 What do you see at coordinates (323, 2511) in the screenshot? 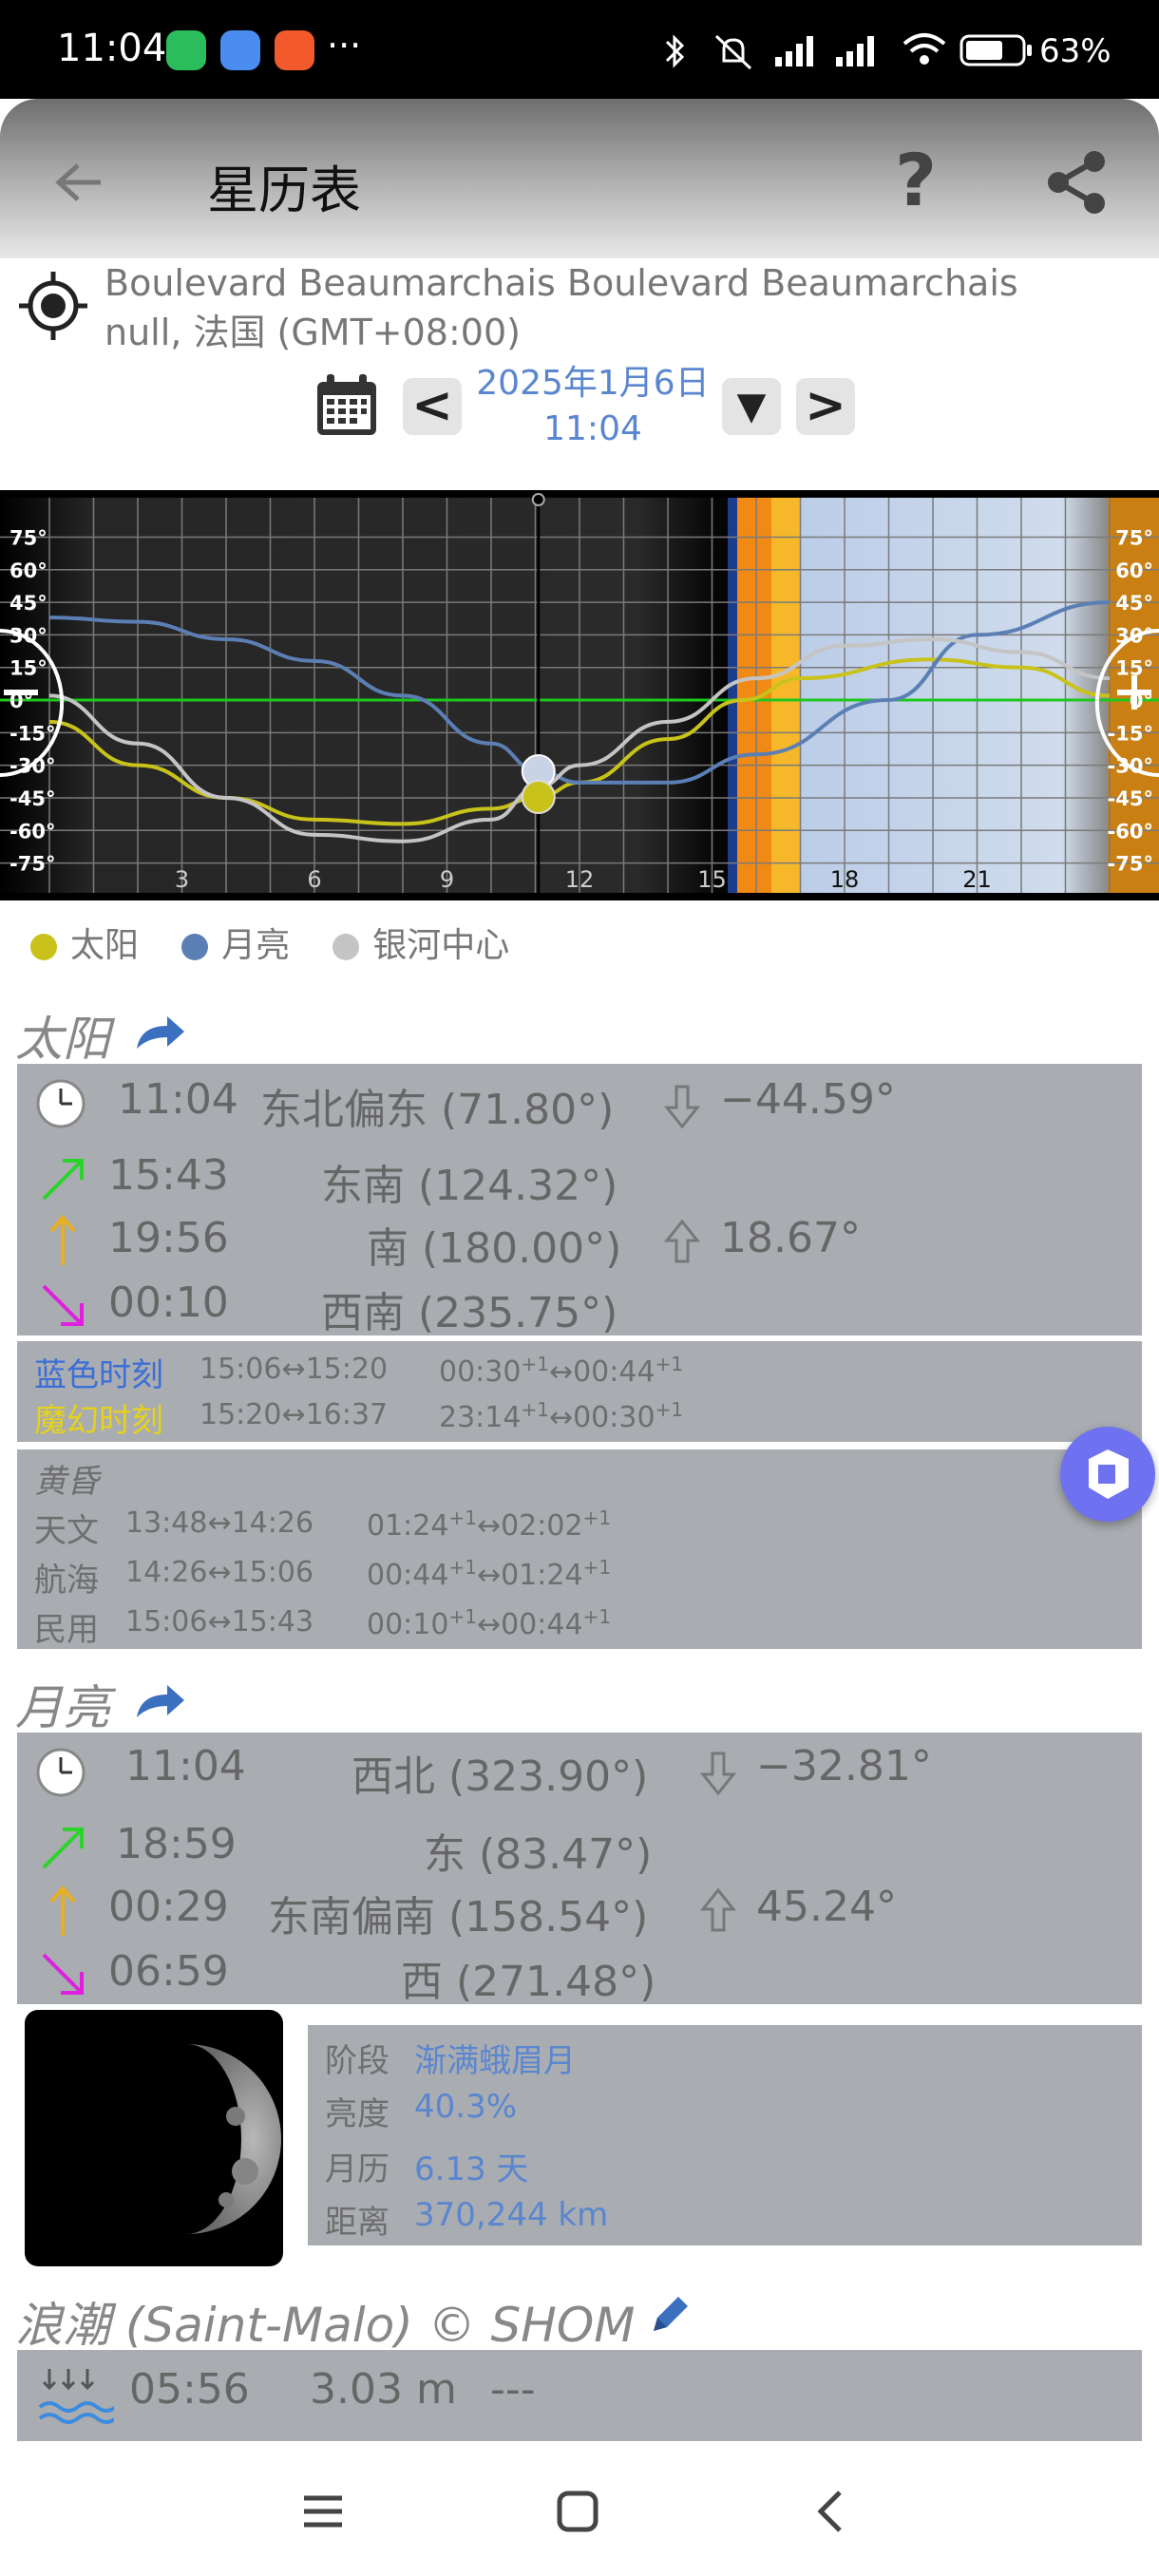
I see `menu-nav-icon` at bounding box center [323, 2511].